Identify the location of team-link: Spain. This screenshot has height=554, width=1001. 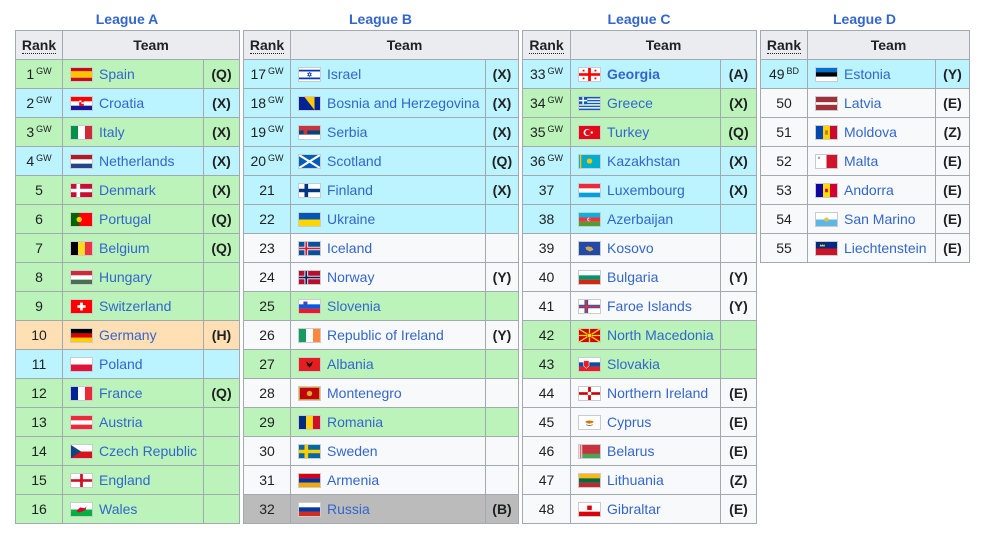
(117, 74).